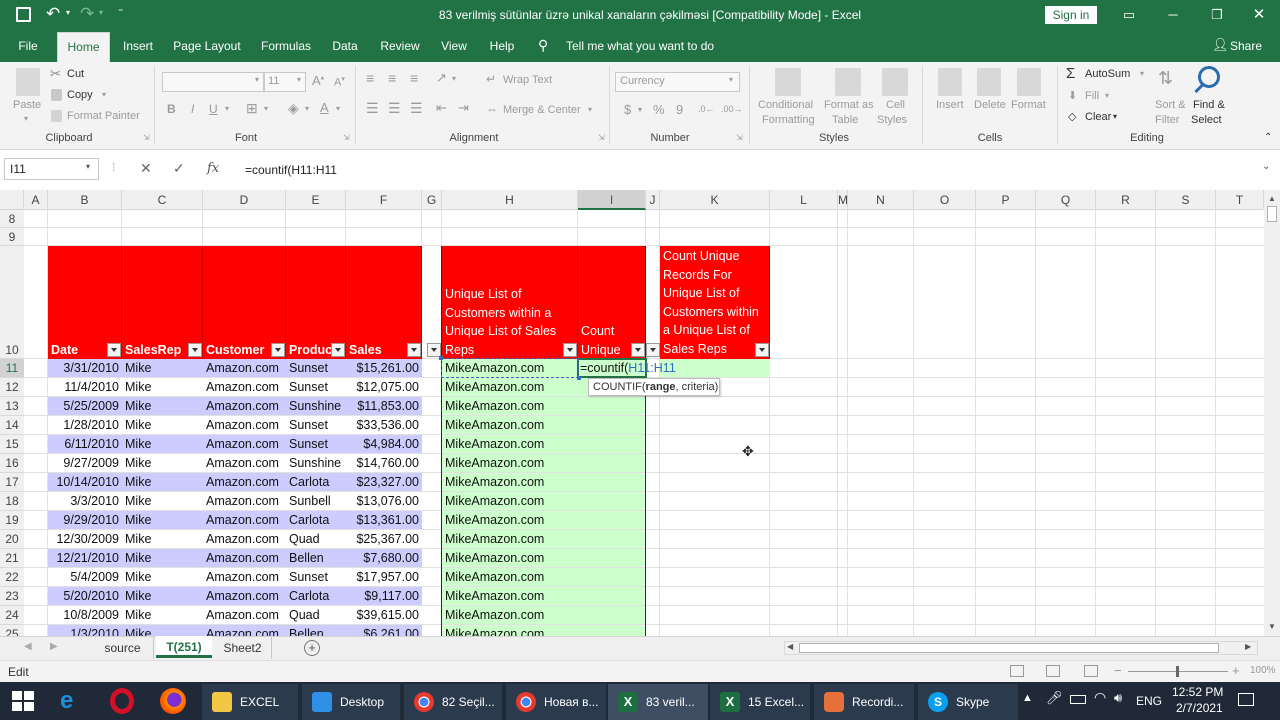 The height and width of the screenshot is (720, 1280). Describe the element at coordinates (85, 425) in the screenshot. I see `cell-date: 1/28/2010` at that location.